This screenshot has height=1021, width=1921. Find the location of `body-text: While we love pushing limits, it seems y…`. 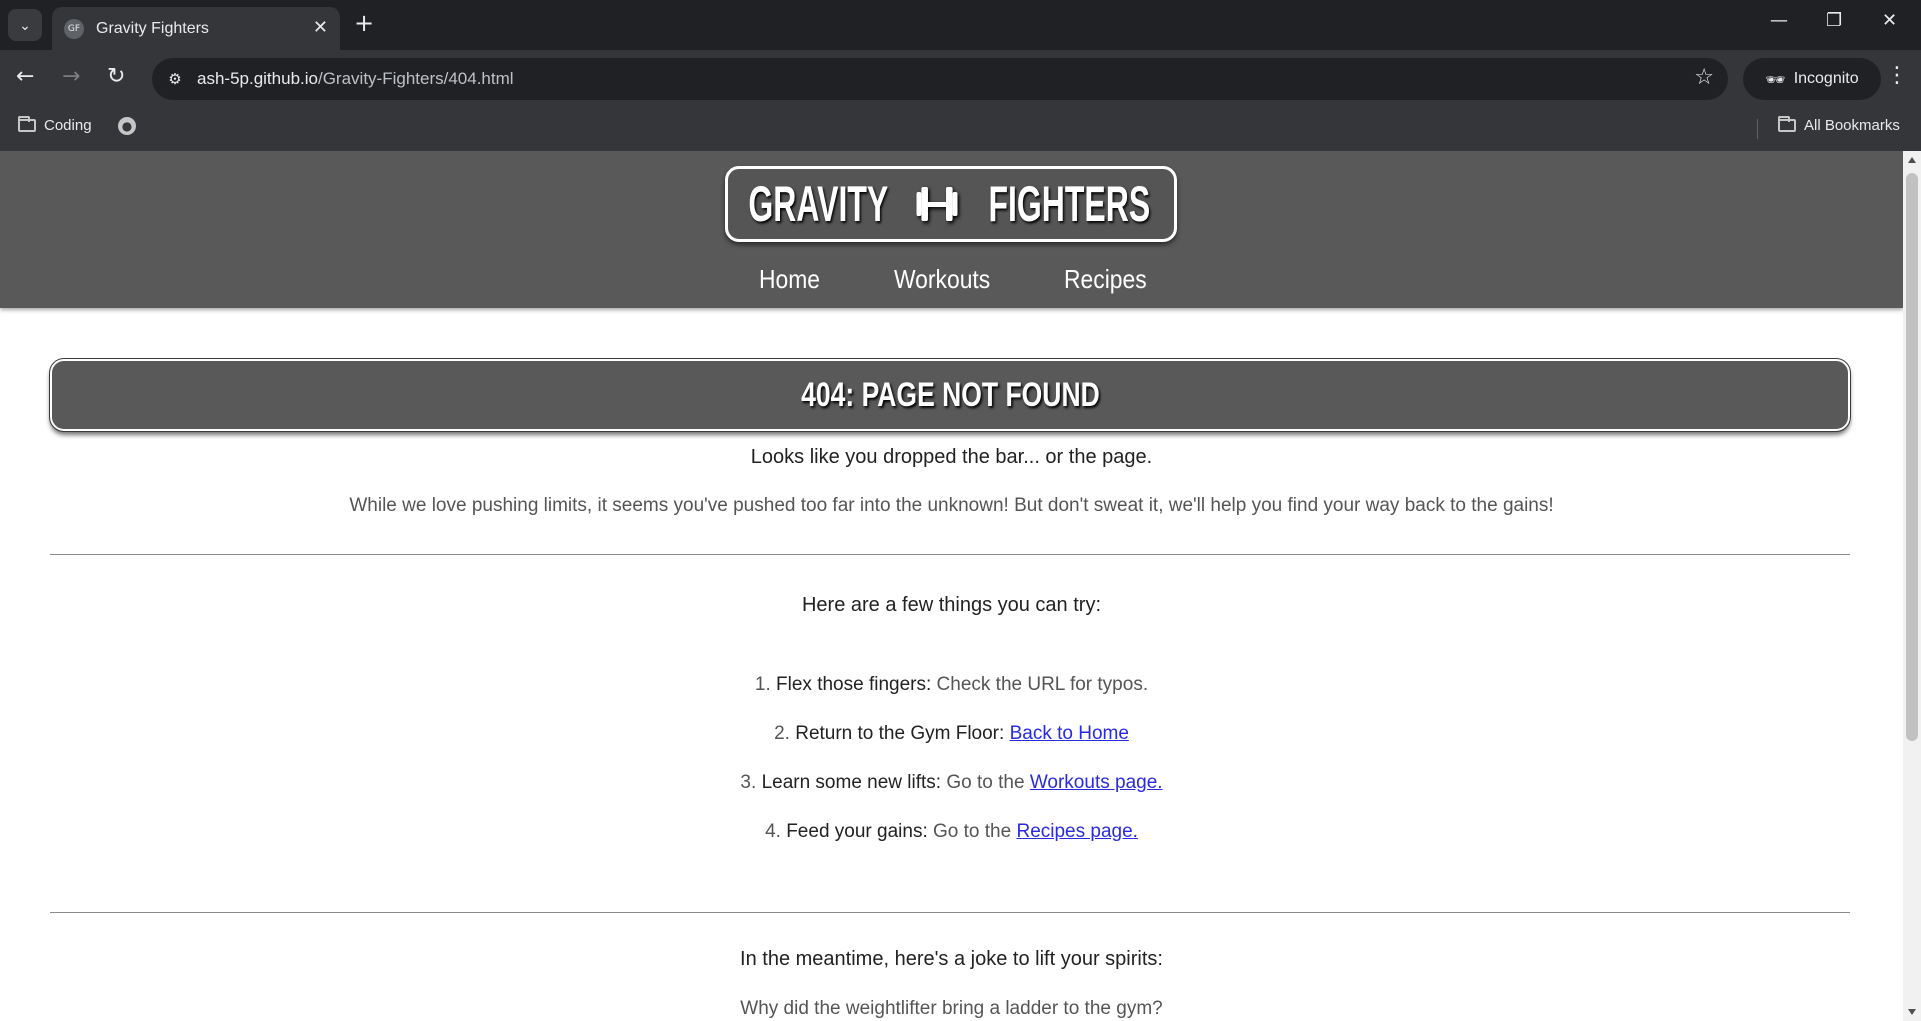

body-text: While we love pushing limits, it seems y… is located at coordinates (951, 505).